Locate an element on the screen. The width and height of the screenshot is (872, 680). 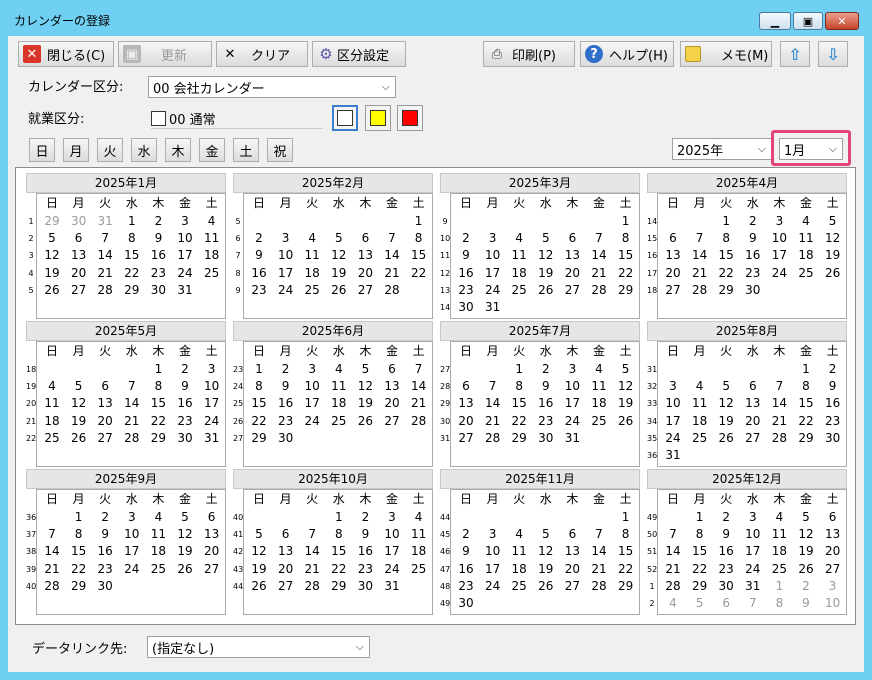
color-white-button is located at coordinates (345, 118).